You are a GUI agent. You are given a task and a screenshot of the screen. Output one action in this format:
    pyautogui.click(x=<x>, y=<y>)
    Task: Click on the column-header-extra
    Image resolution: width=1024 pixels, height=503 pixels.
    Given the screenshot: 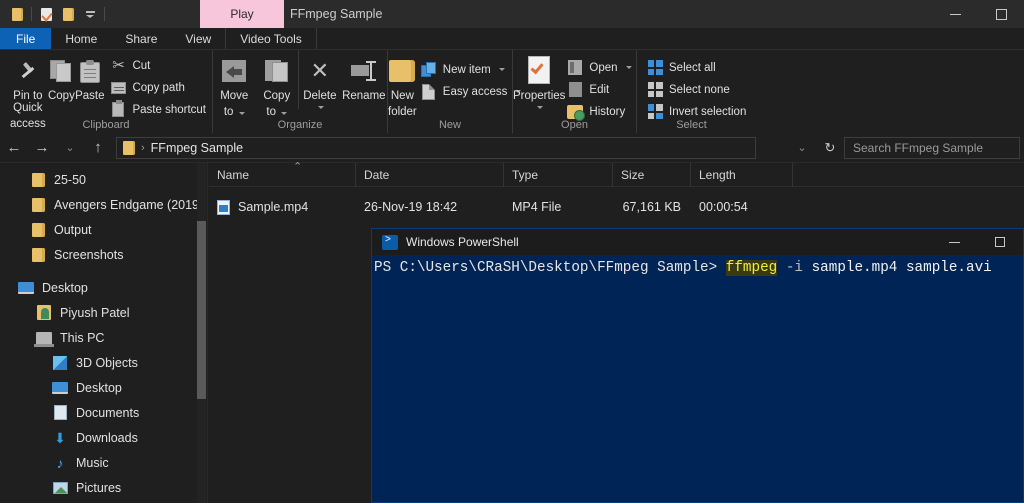 What is the action you would take?
    pyautogui.click(x=843, y=175)
    